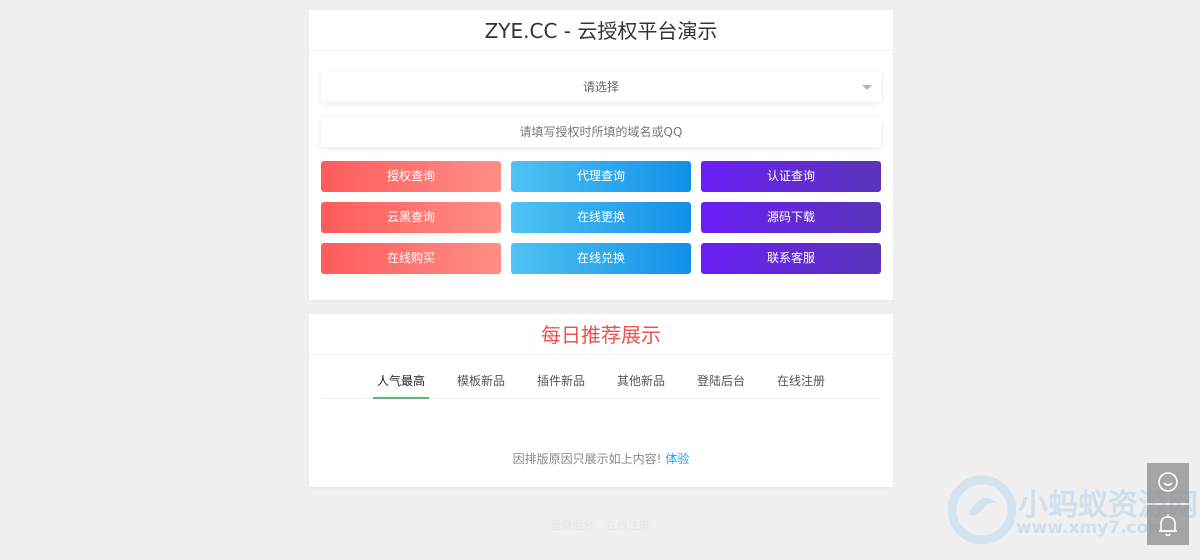 The height and width of the screenshot is (560, 1200). I want to click on select-placeholder: 请选择, so click(600, 87).